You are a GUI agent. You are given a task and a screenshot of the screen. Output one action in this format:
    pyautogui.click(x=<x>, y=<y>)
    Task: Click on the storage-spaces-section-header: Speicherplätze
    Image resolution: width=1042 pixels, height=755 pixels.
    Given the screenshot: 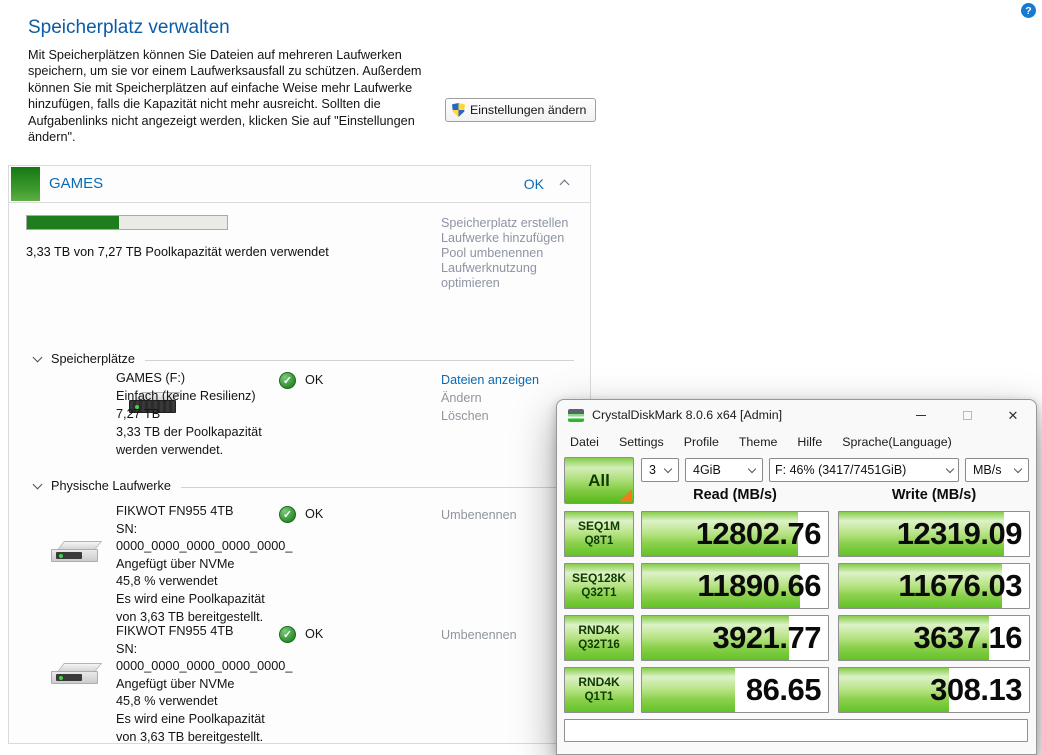 What is the action you would take?
    pyautogui.click(x=303, y=359)
    